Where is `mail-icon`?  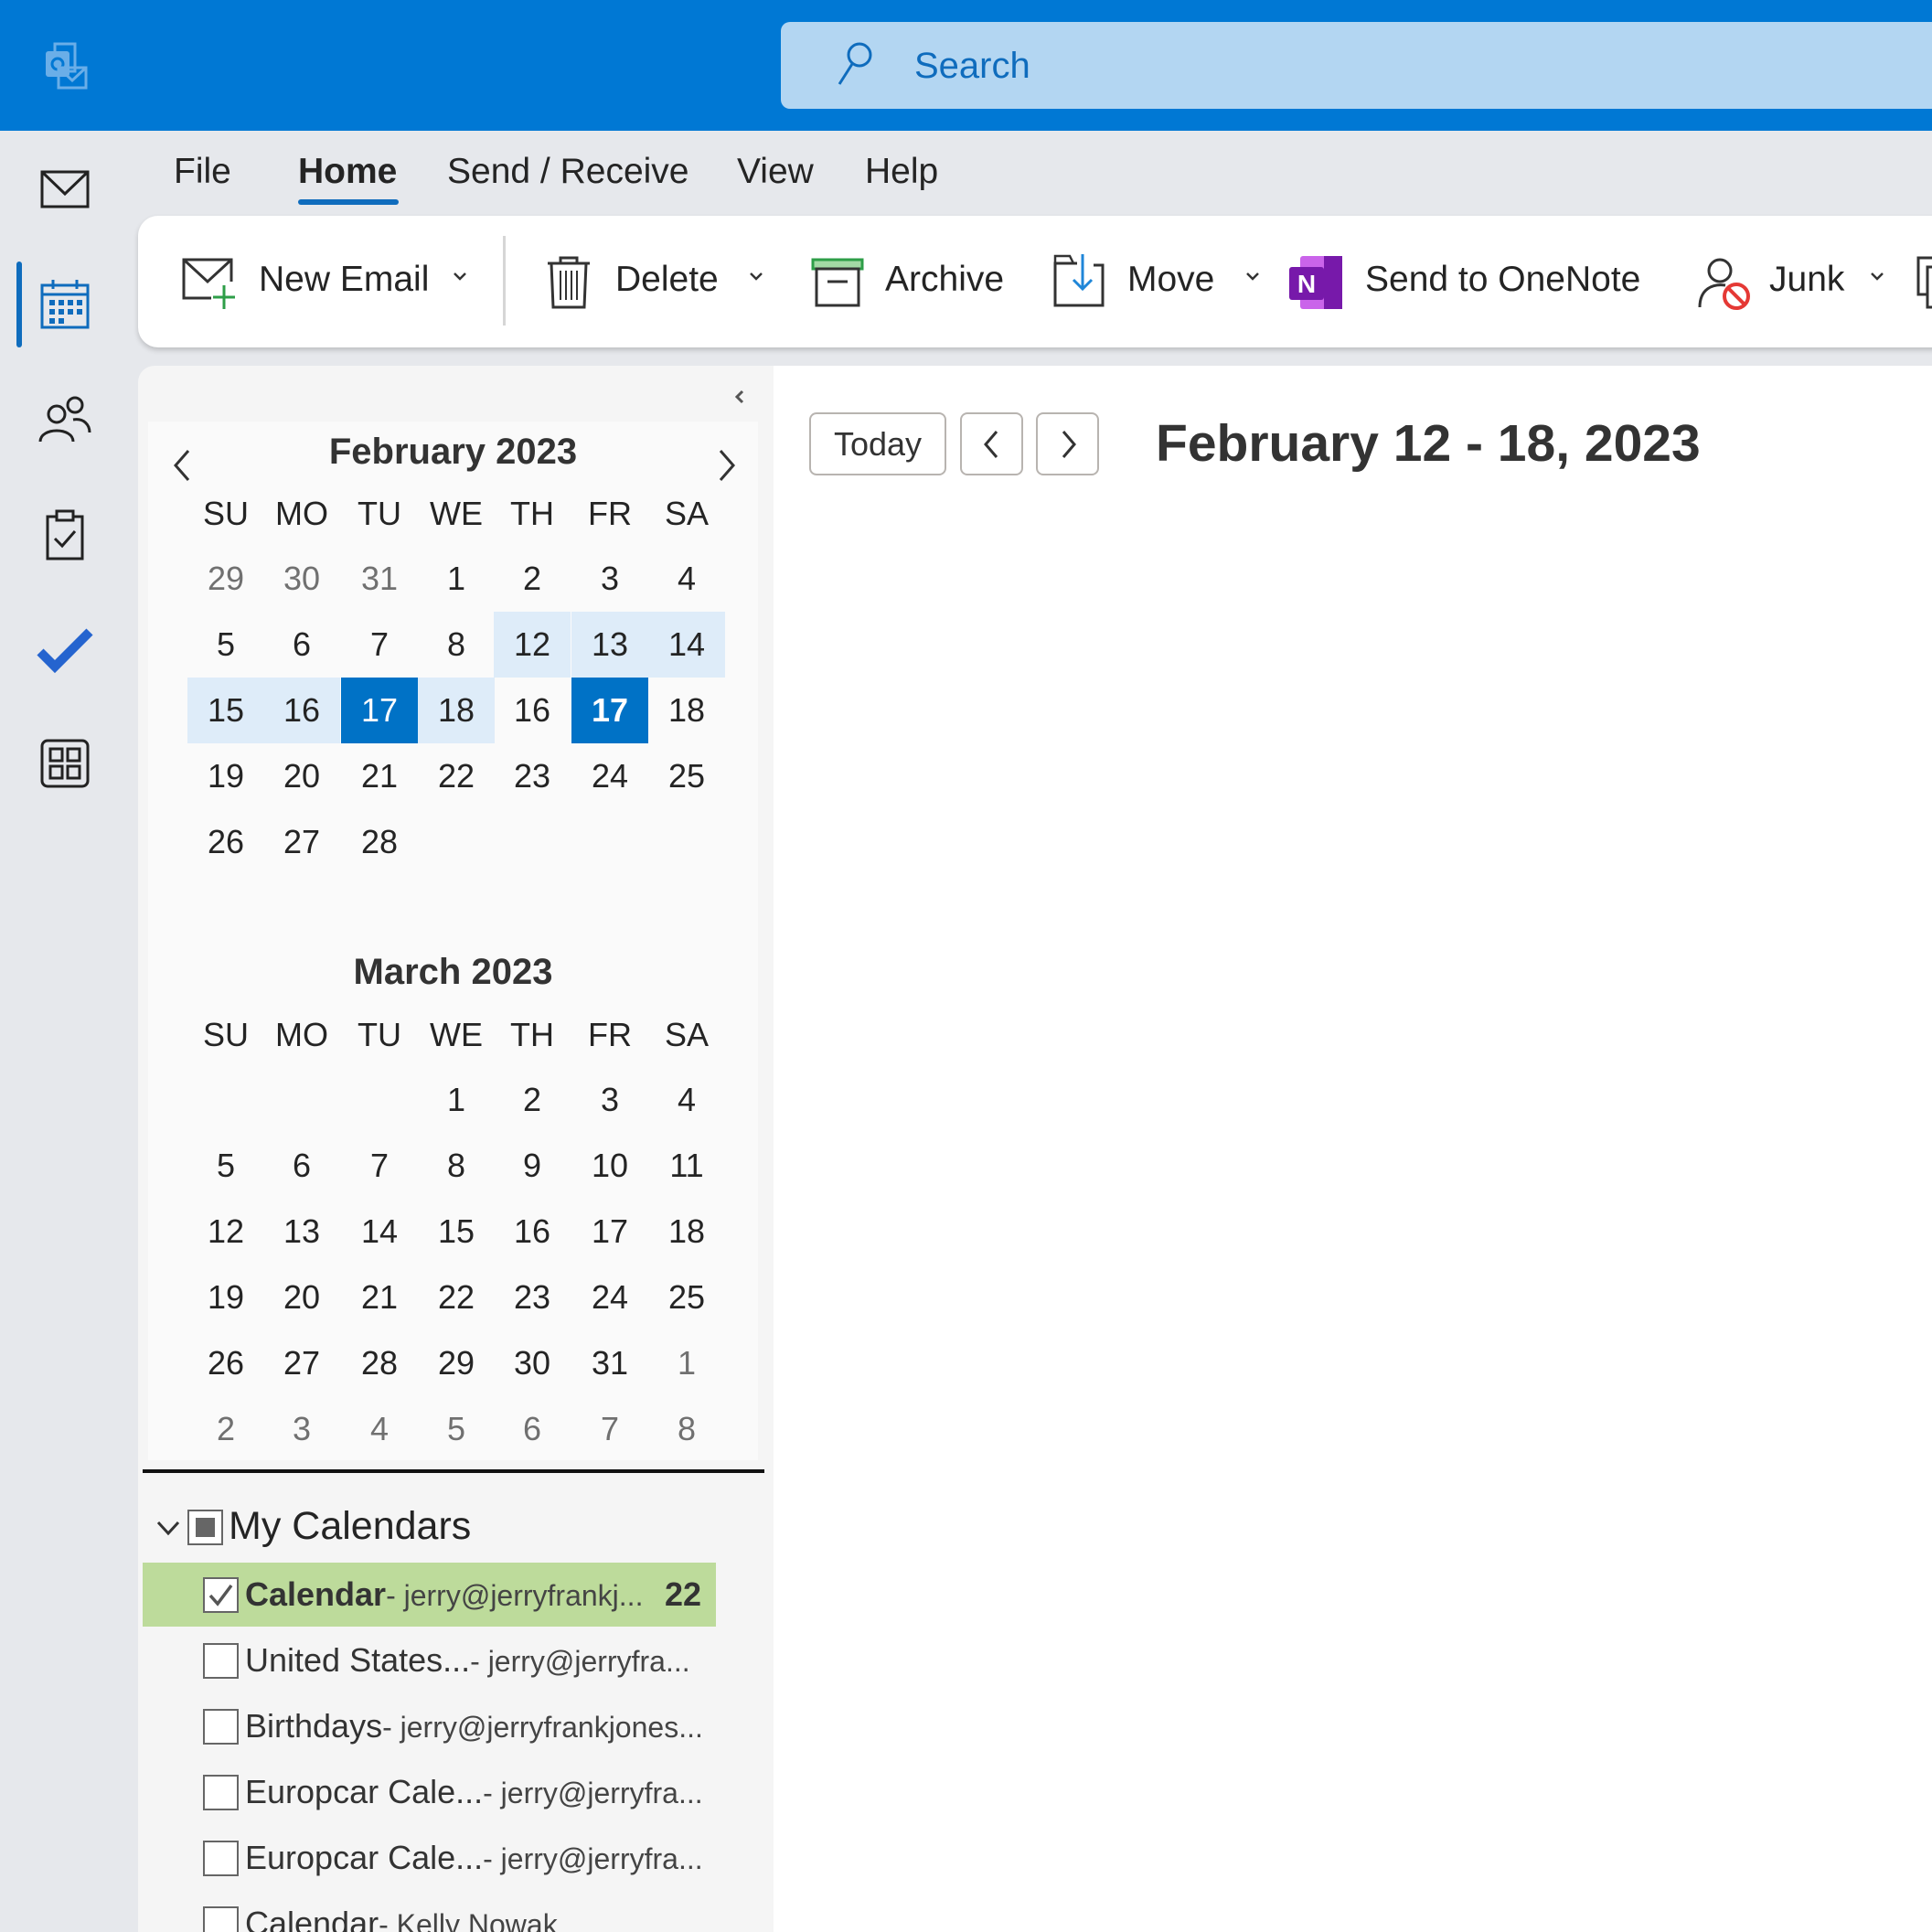 mail-icon is located at coordinates (65, 189).